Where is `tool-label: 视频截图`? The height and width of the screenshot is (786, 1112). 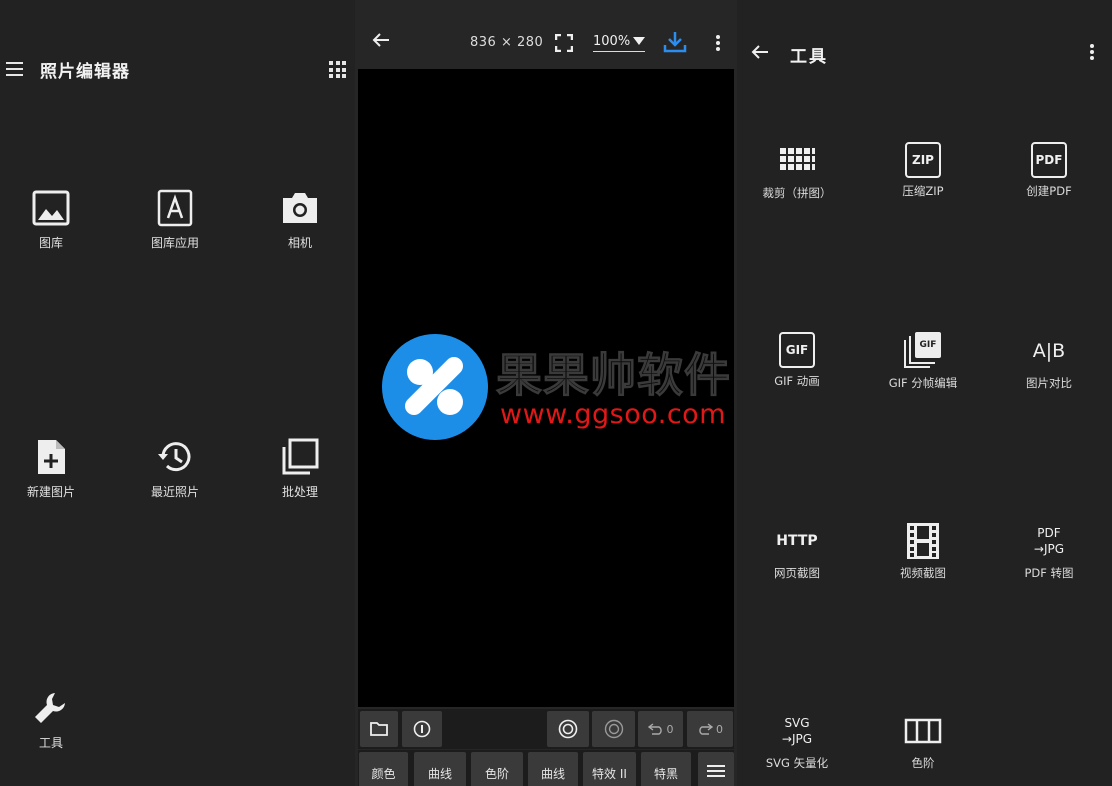 tool-label: 视频截图 is located at coordinates (923, 573).